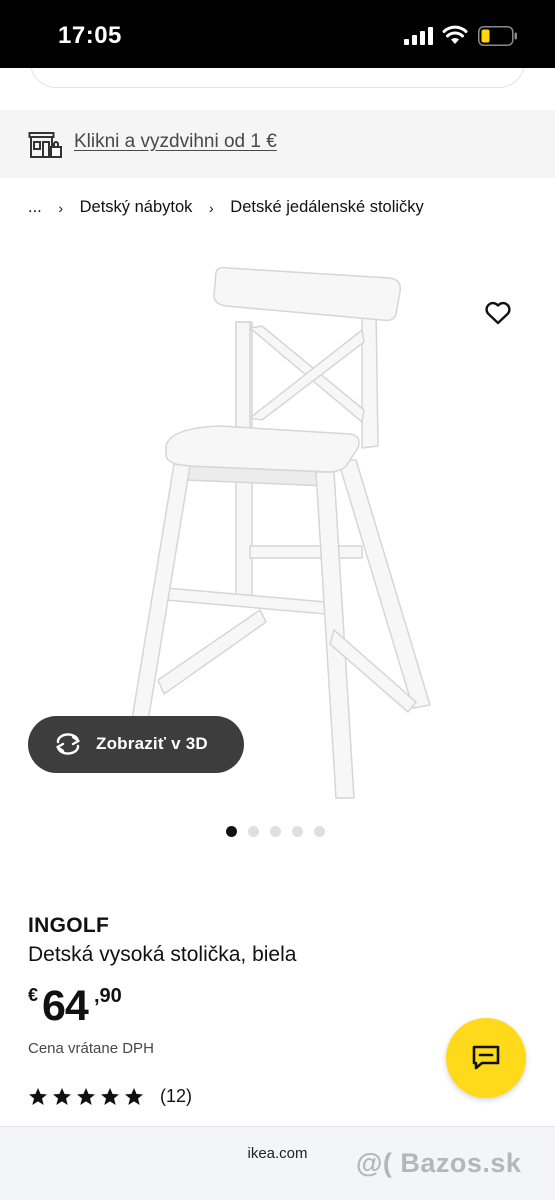 This screenshot has width=555, height=1200. I want to click on chat-icon, so click(486, 1057).